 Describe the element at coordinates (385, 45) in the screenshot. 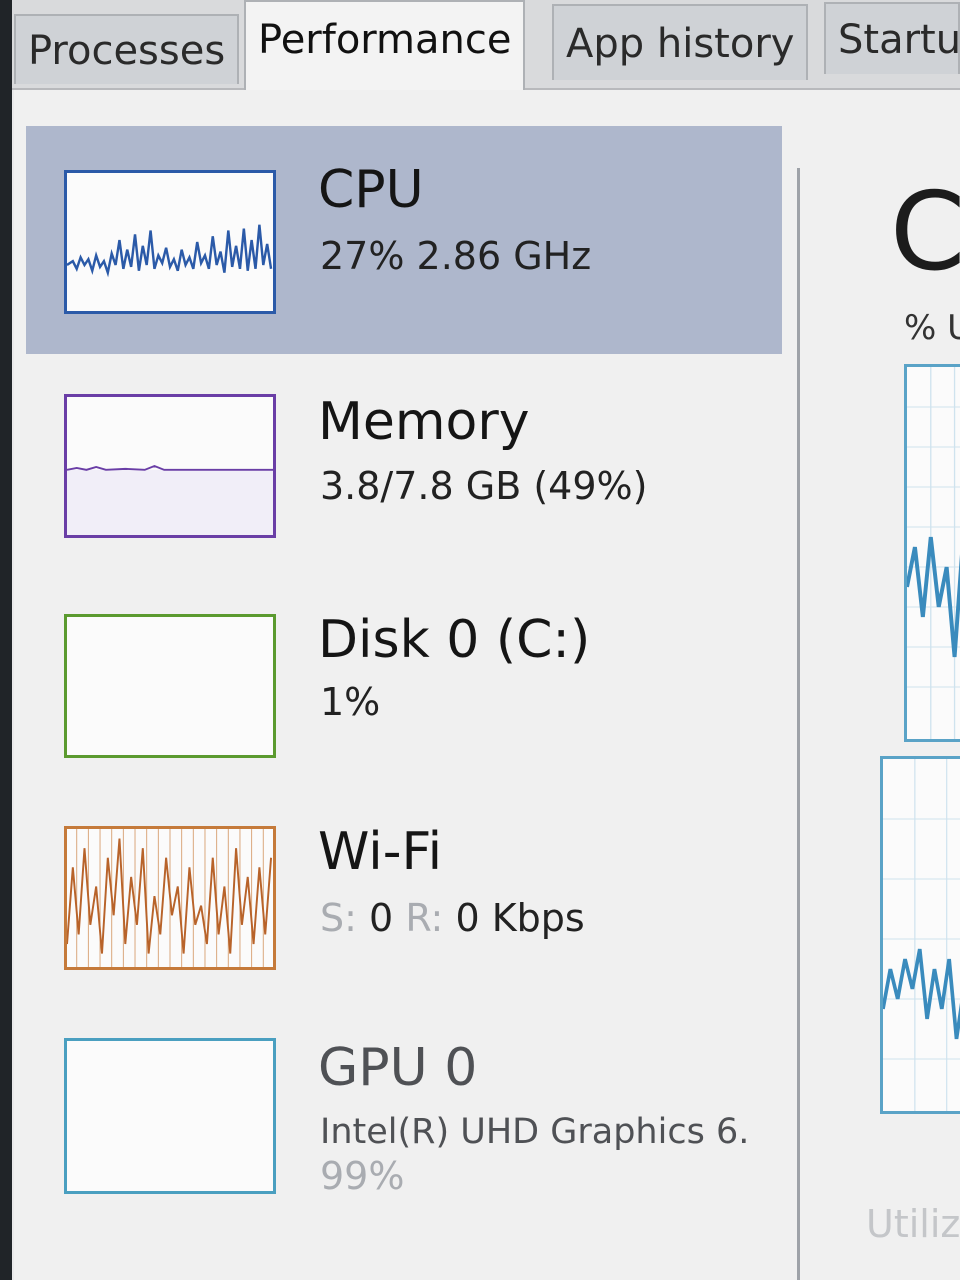

I see `tab-performance: Performance` at that location.